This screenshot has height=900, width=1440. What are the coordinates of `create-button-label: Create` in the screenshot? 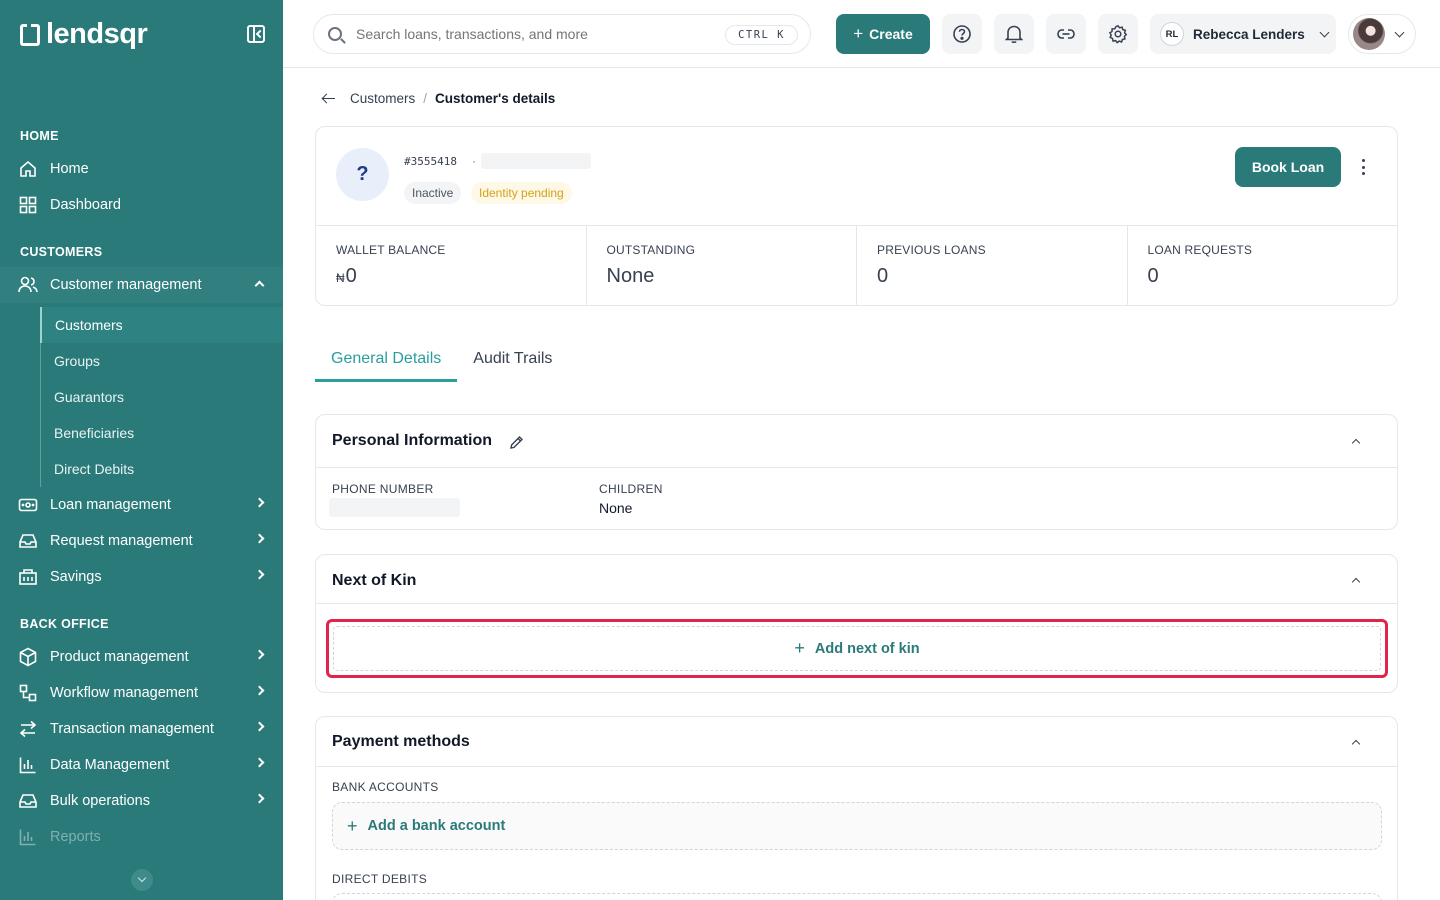 It's located at (891, 34).